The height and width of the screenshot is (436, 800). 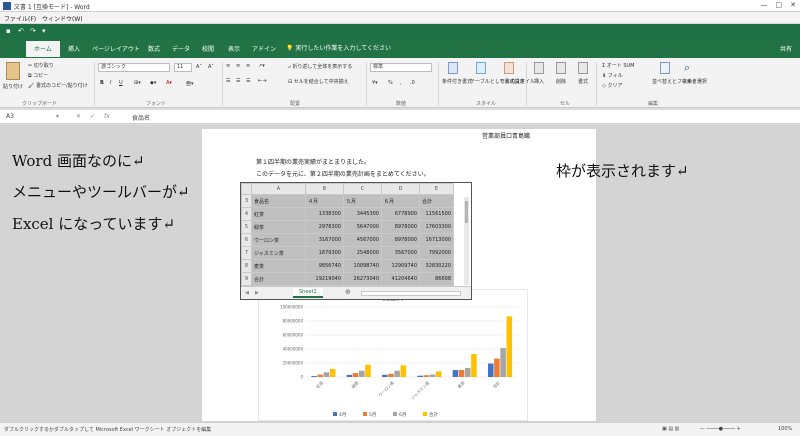 What do you see at coordinates (324, 253) in the screenshot?
I see `cell: 1879300` at bounding box center [324, 253].